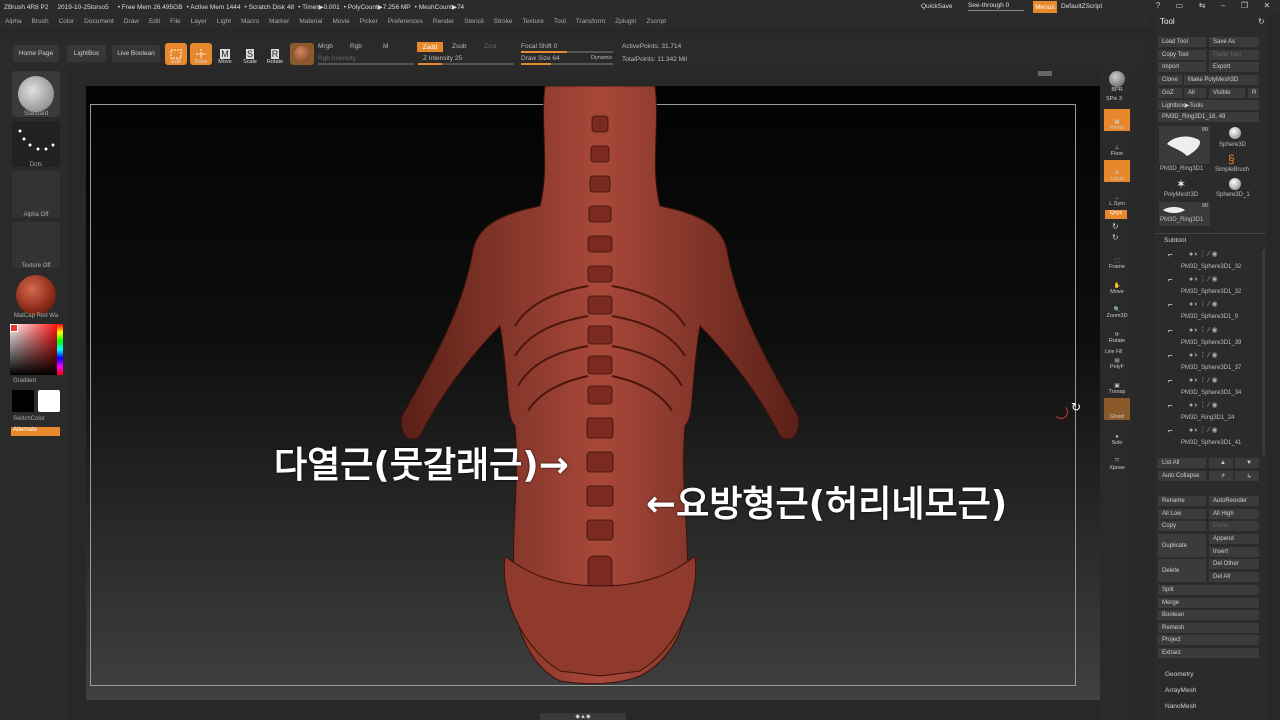 Image resolution: width=1280 pixels, height=720 pixels. What do you see at coordinates (366, 64) in the screenshot?
I see `rgb-intensity-track` at bounding box center [366, 64].